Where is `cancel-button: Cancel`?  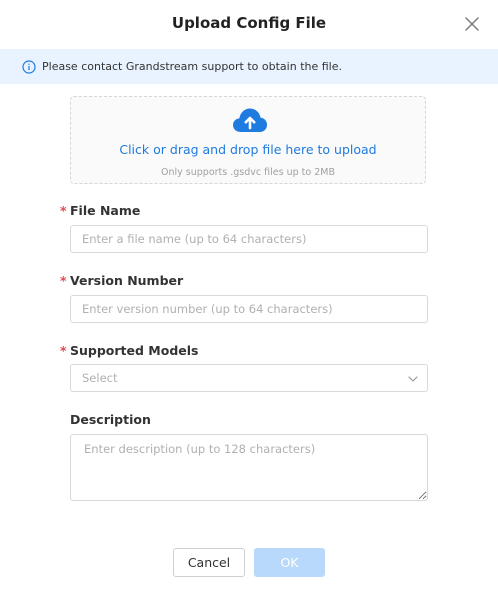
cancel-button: Cancel is located at coordinates (209, 562).